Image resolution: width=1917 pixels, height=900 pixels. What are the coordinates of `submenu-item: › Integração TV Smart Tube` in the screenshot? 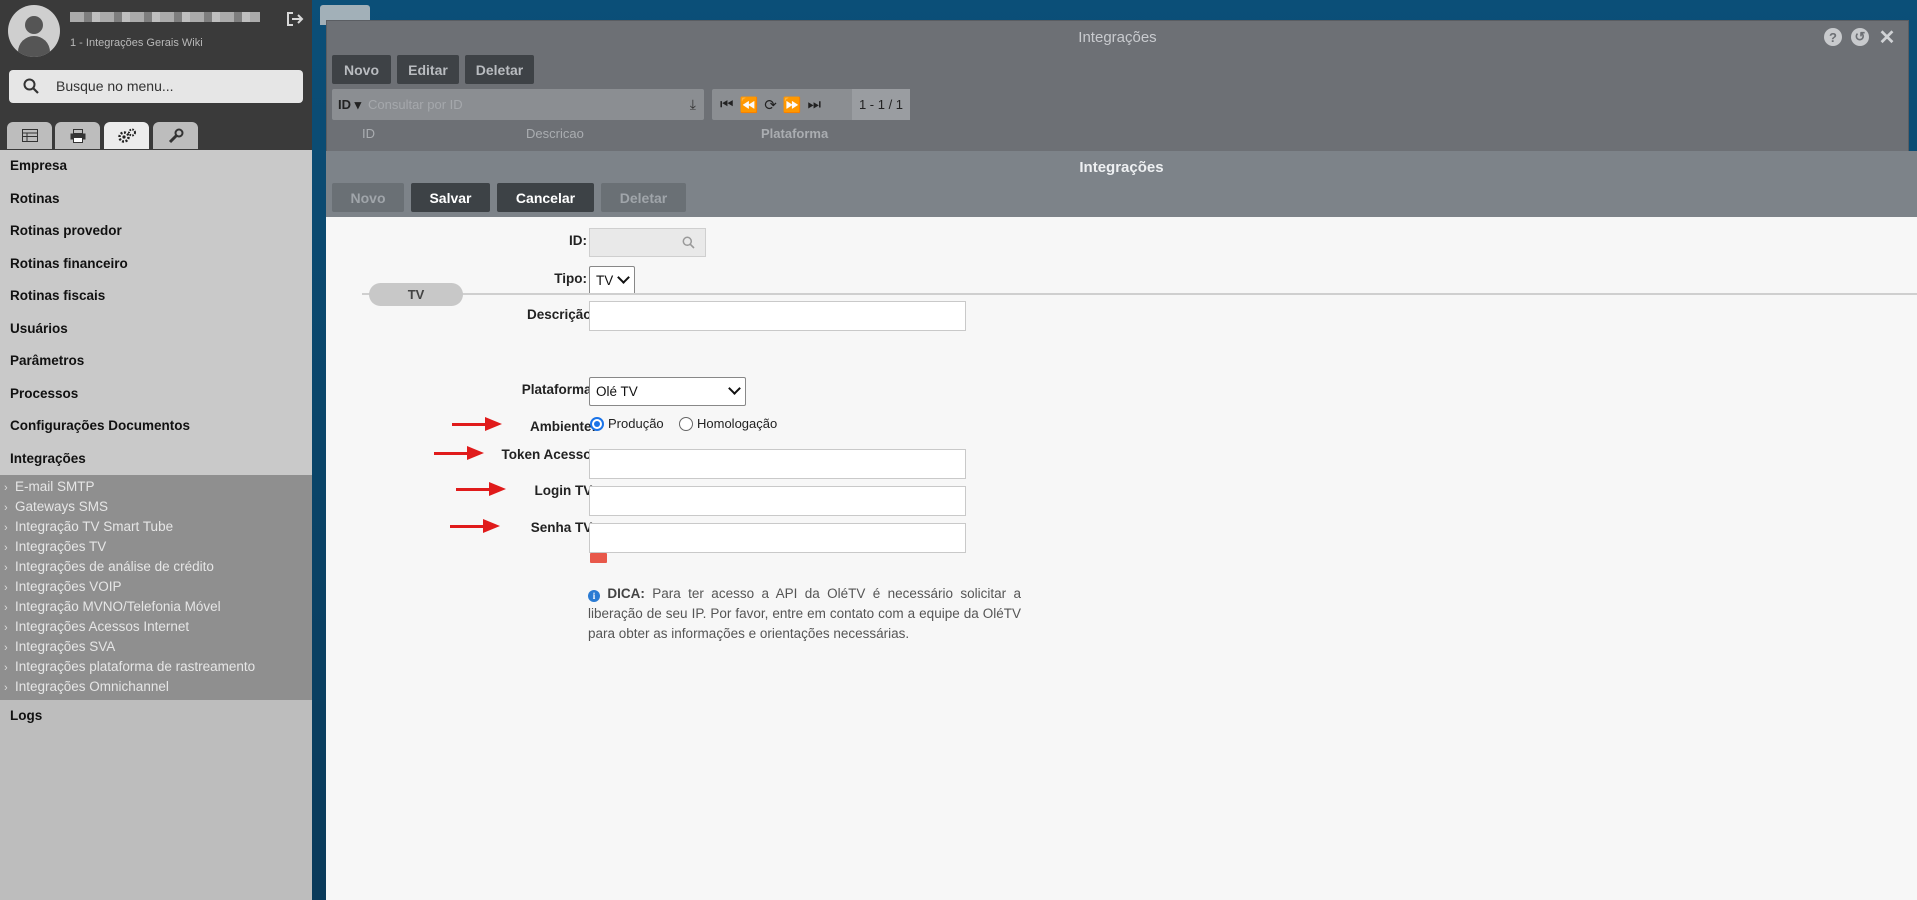 It's located at (156, 527).